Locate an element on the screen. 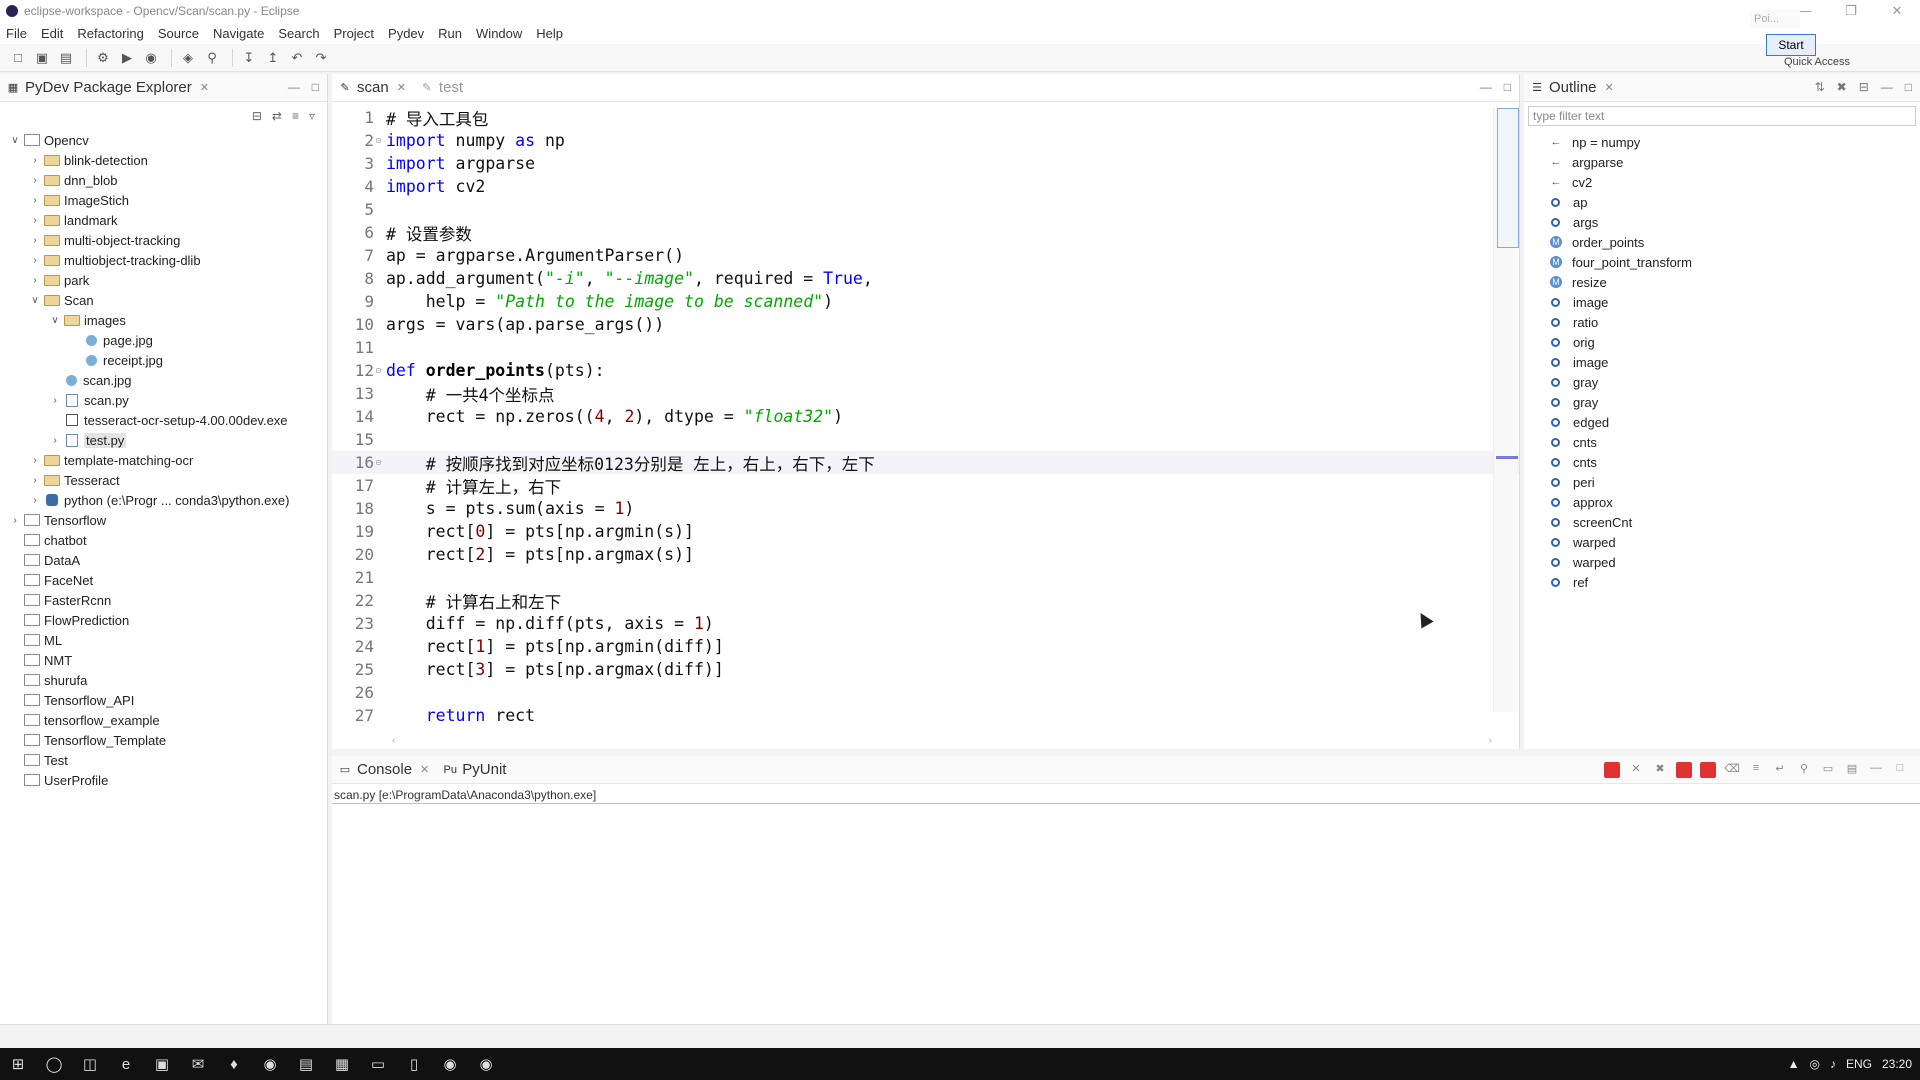 Image resolution: width=1920 pixels, height=1080 pixels. tree-item: chatbot is located at coordinates (163, 540).